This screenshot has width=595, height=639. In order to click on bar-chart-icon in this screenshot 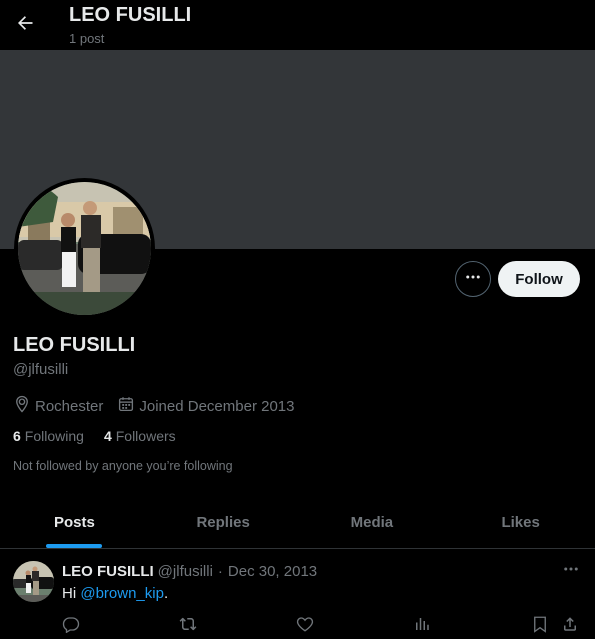, I will do `click(422, 626)`.